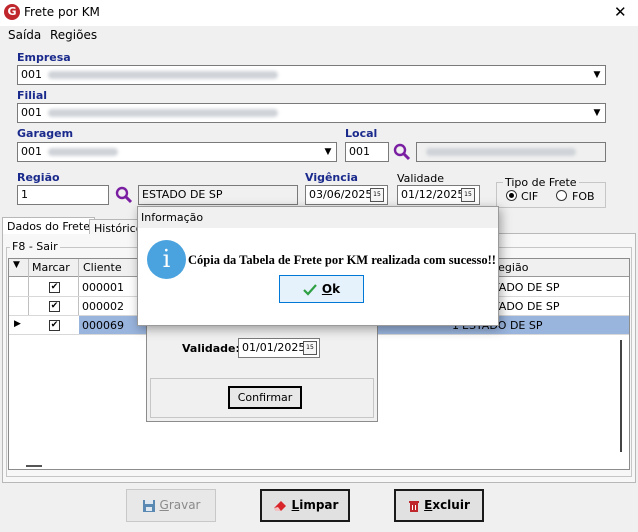  Describe the element at coordinates (218, 195) in the screenshot. I see `regiao-name-field: ESTADO DE SP` at that location.